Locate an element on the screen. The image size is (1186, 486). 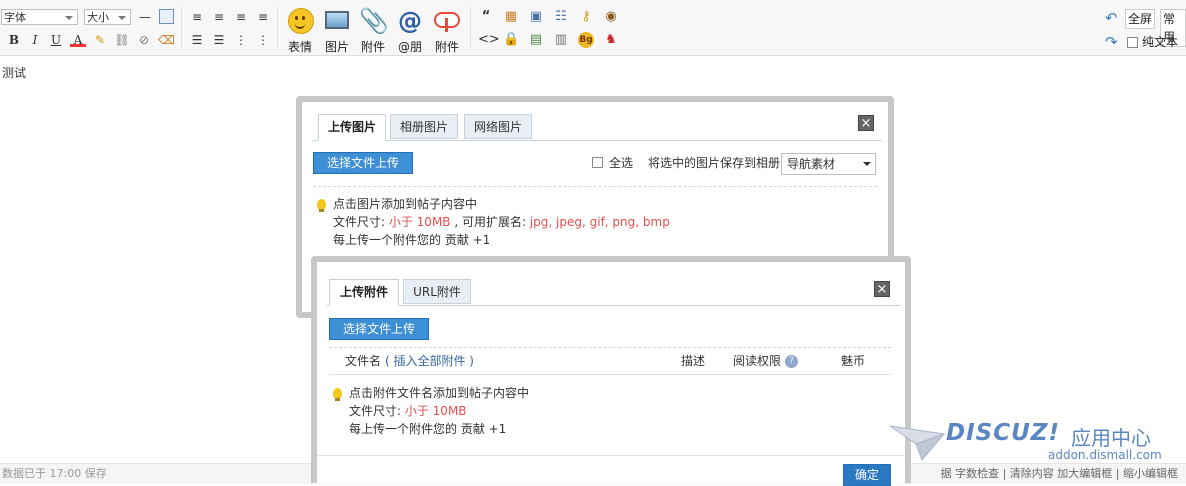
plain-text-label: 纯文本 is located at coordinates (1160, 42).